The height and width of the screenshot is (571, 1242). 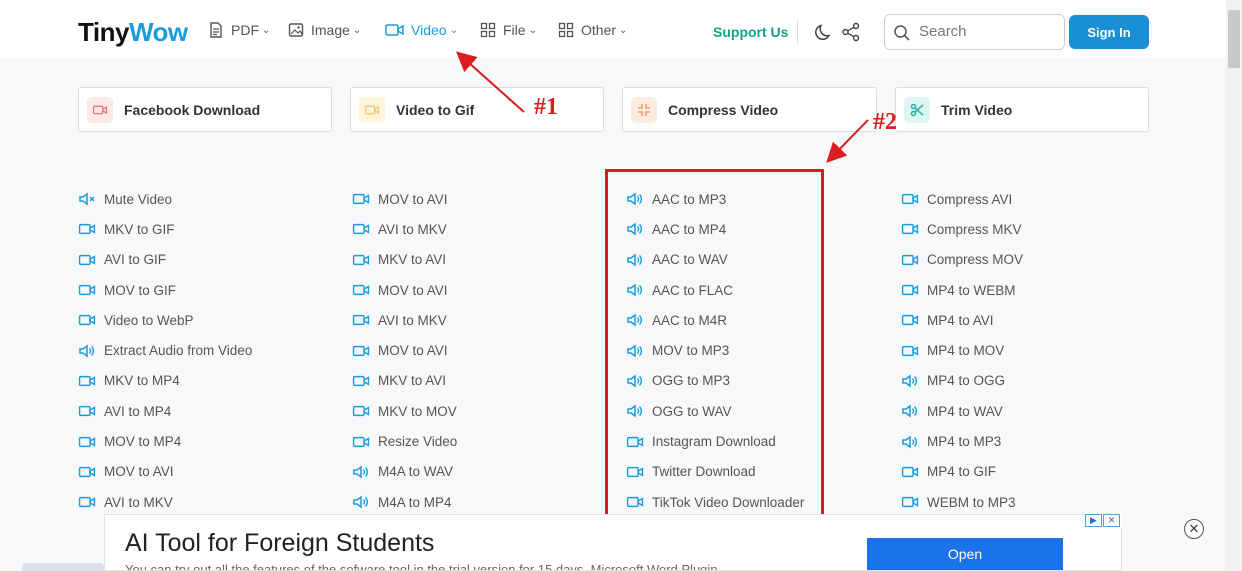 What do you see at coordinates (546, 107) in the screenshot?
I see `annotation-label-1: #1` at bounding box center [546, 107].